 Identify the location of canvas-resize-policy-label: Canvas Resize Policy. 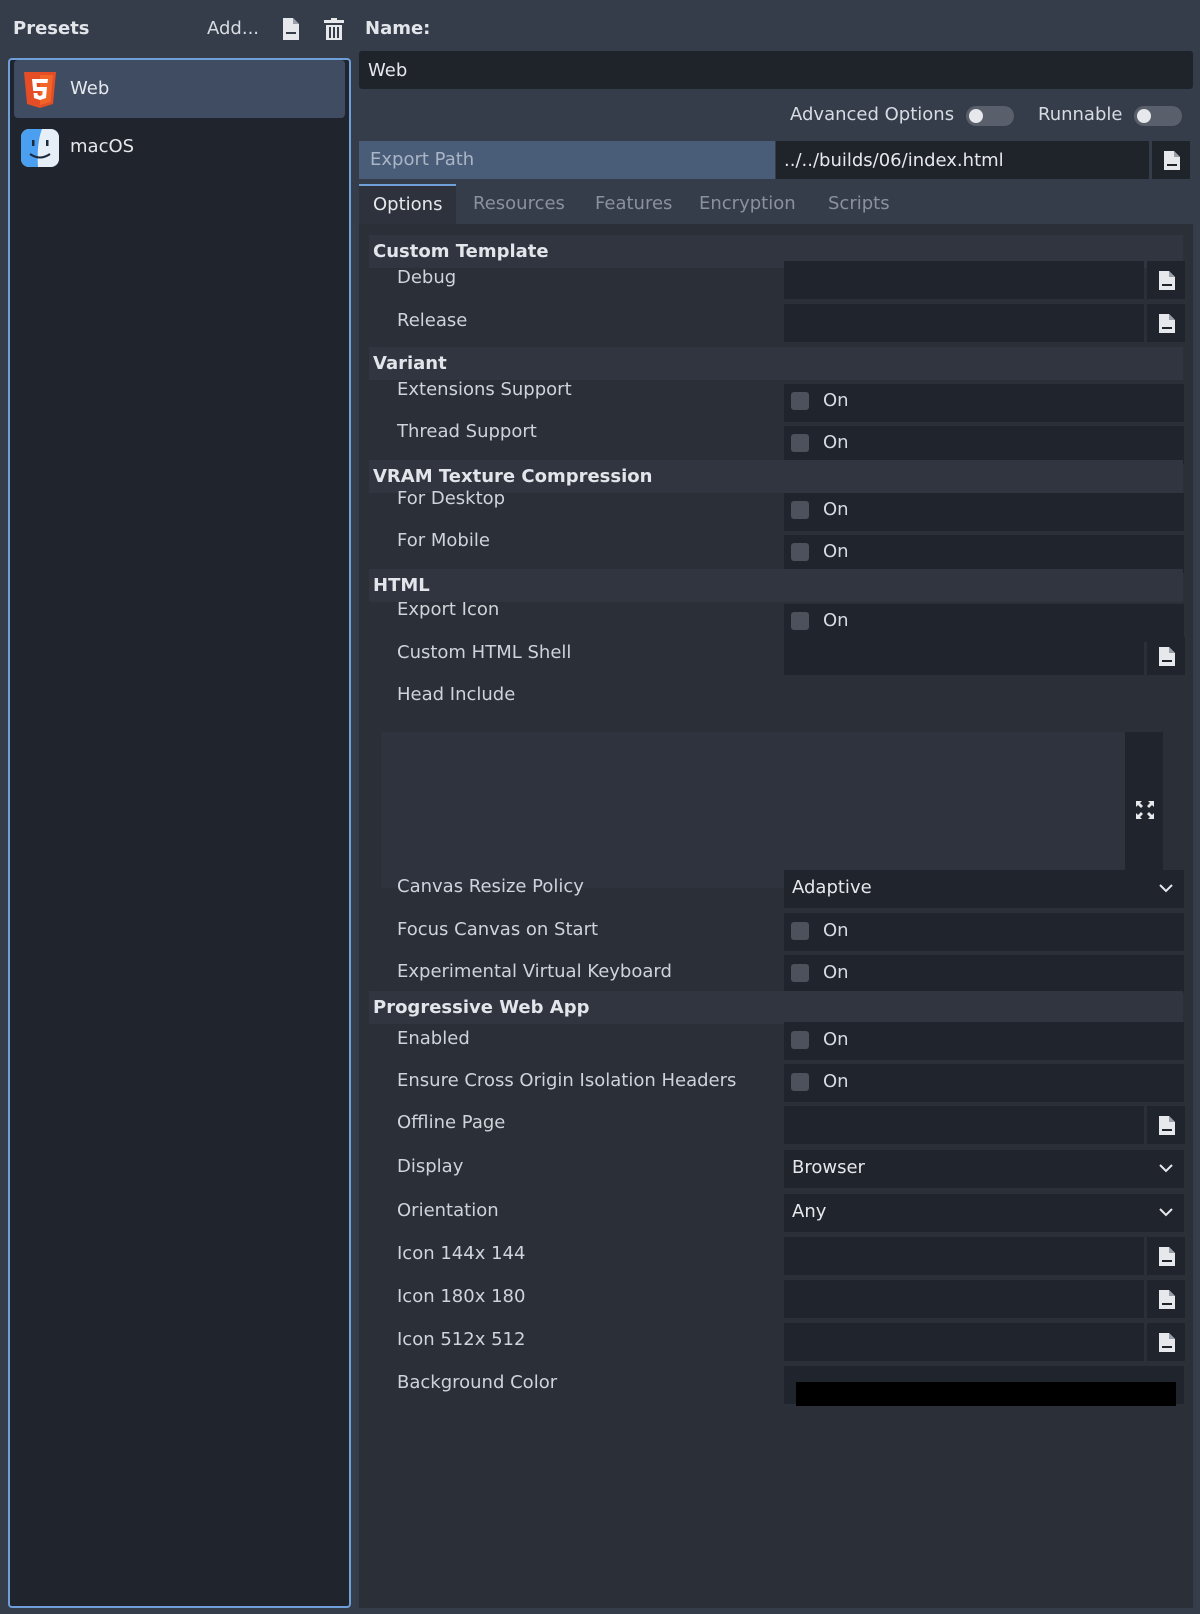
(490, 886).